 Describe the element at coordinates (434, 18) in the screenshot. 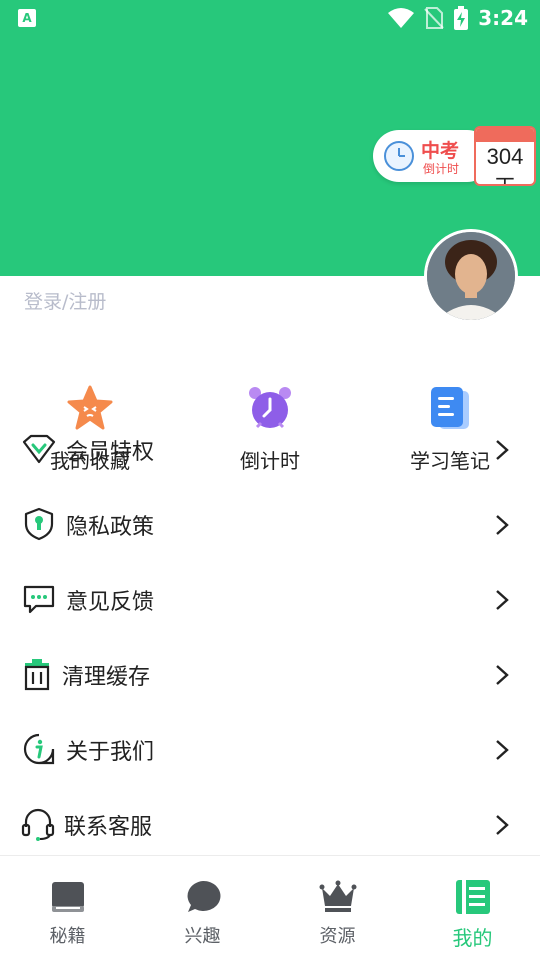

I see `no-sim-icon` at that location.